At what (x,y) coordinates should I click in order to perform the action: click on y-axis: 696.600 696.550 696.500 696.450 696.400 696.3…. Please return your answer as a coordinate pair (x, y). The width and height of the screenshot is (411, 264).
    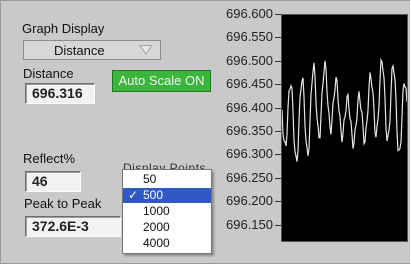
    Looking at the image, I should click on (247, 124).